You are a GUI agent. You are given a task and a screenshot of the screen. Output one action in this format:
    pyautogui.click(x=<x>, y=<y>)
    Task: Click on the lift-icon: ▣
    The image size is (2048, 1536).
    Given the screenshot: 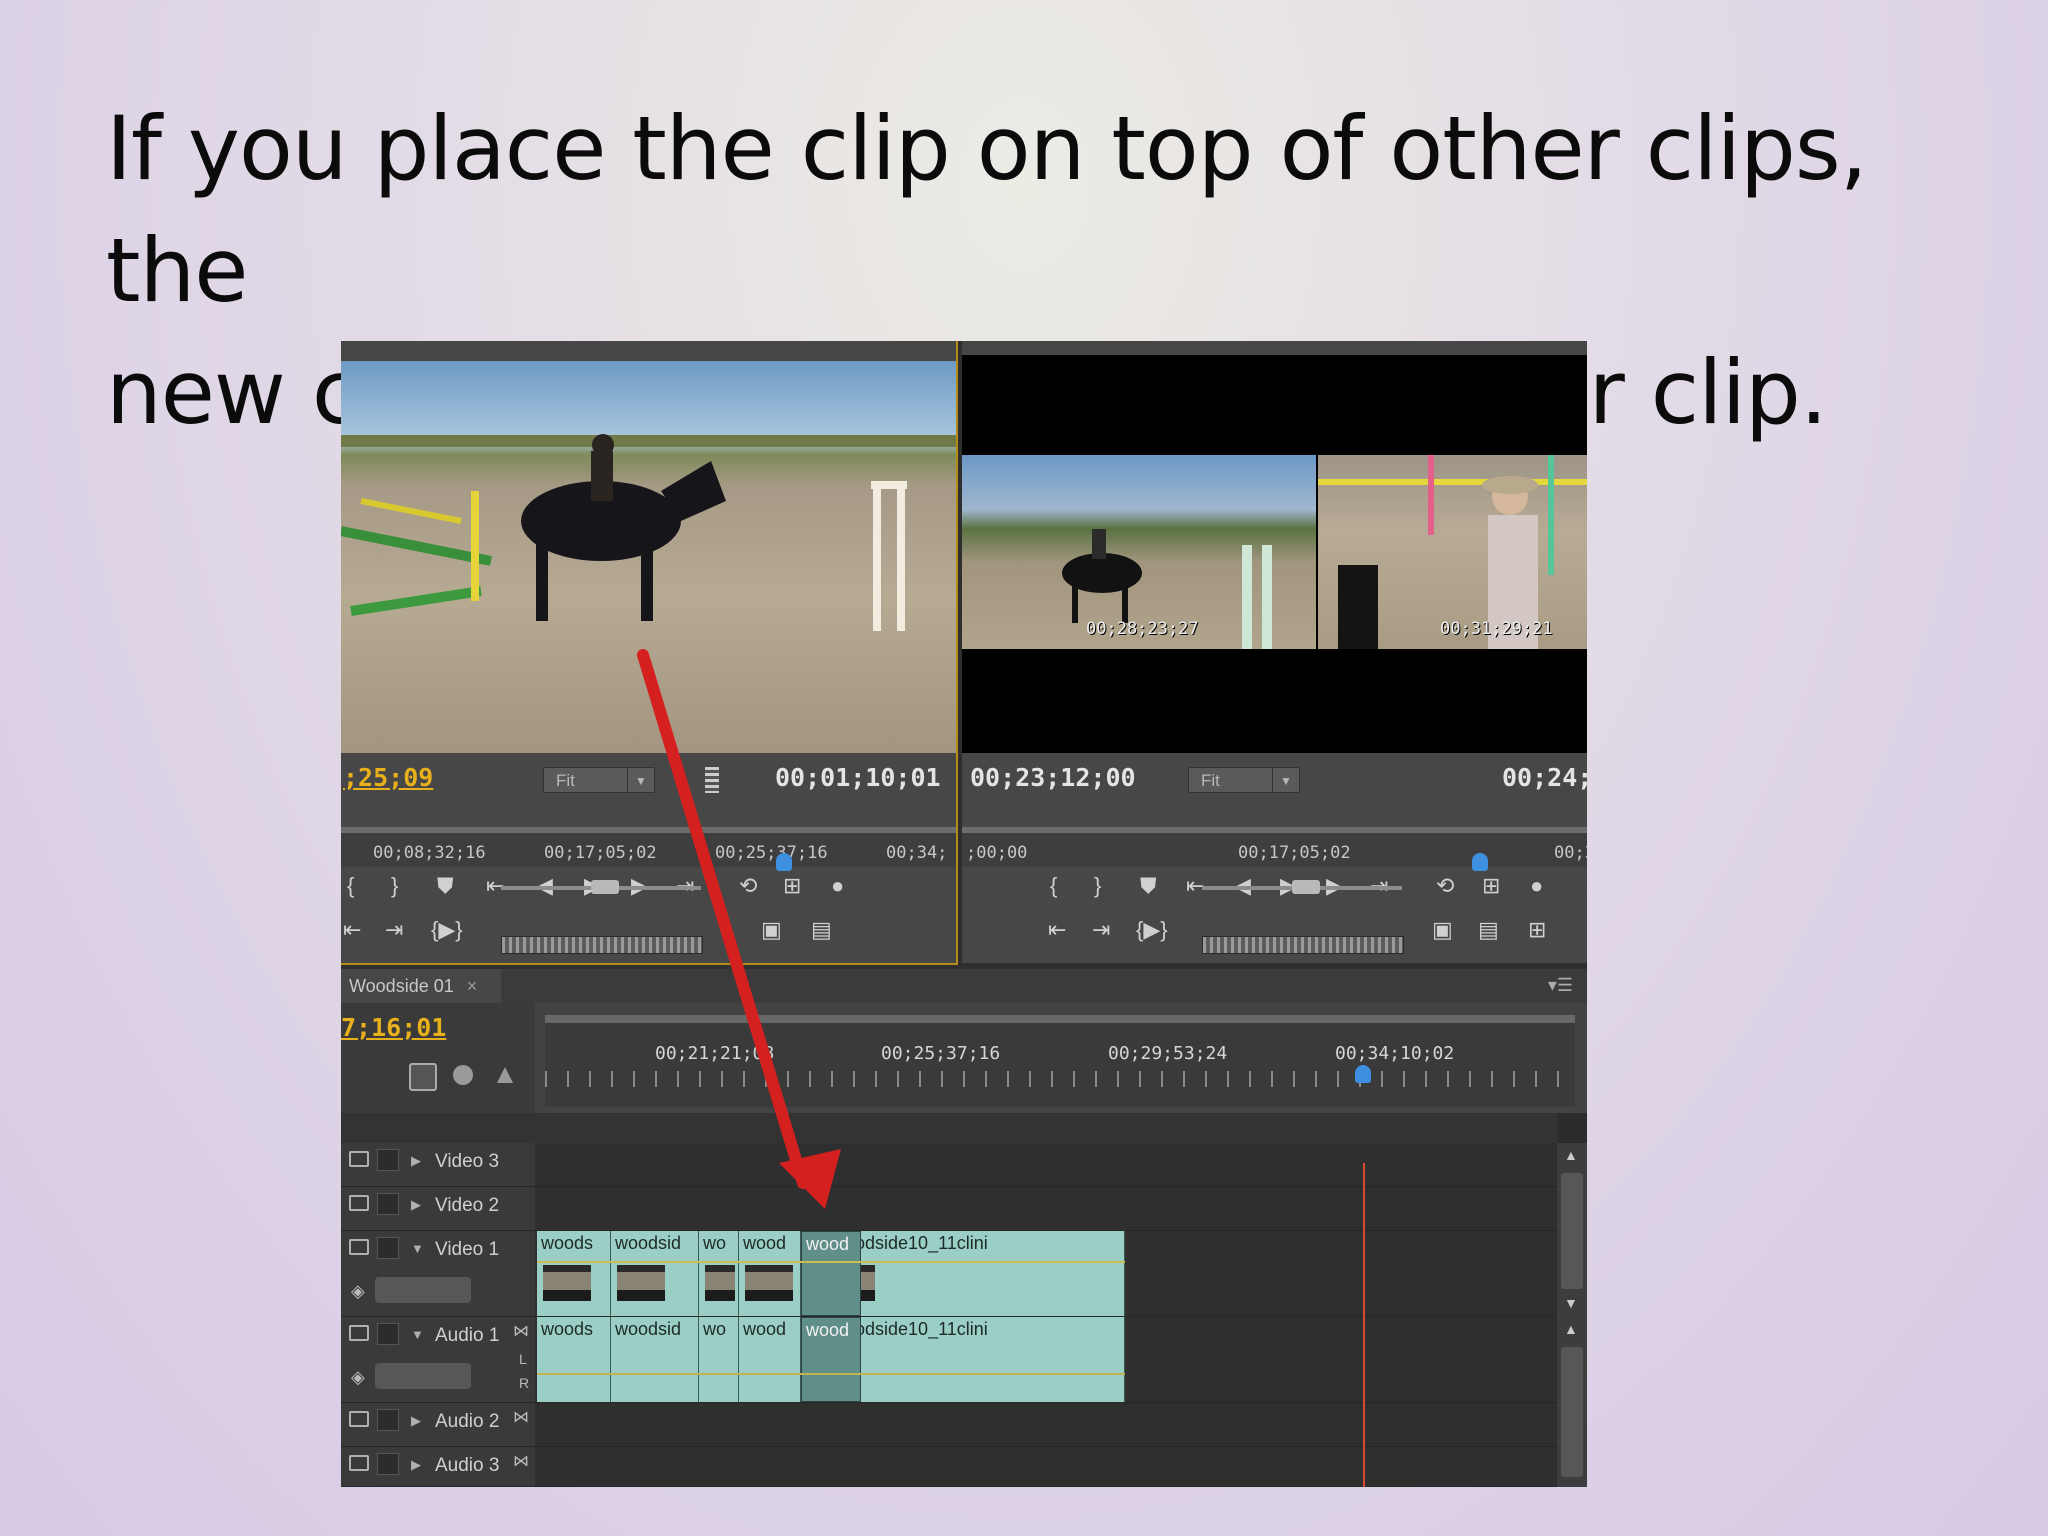 What is the action you would take?
    pyautogui.click(x=1442, y=930)
    